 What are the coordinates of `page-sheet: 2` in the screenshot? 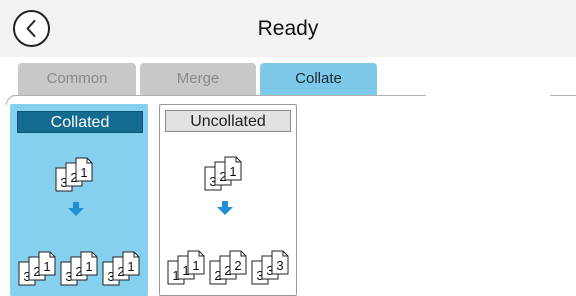 It's located at (238, 262).